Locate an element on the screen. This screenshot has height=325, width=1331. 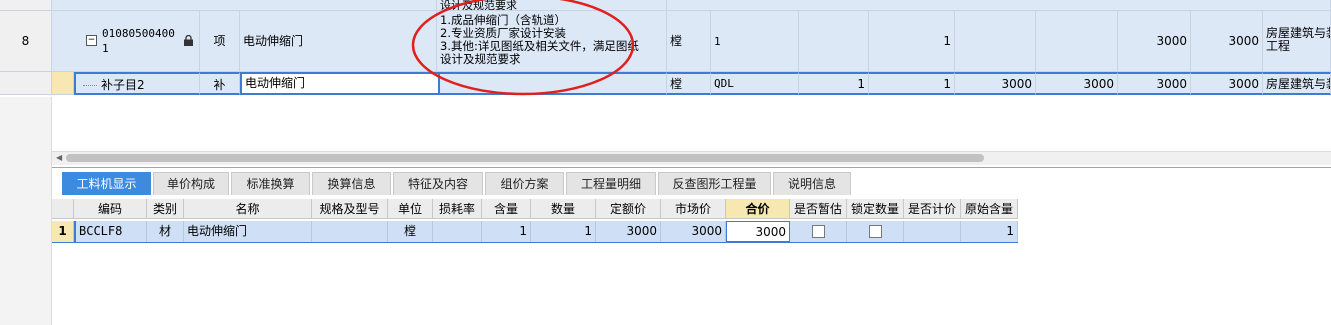
tab-features: 特征及内容 is located at coordinates (438, 183).